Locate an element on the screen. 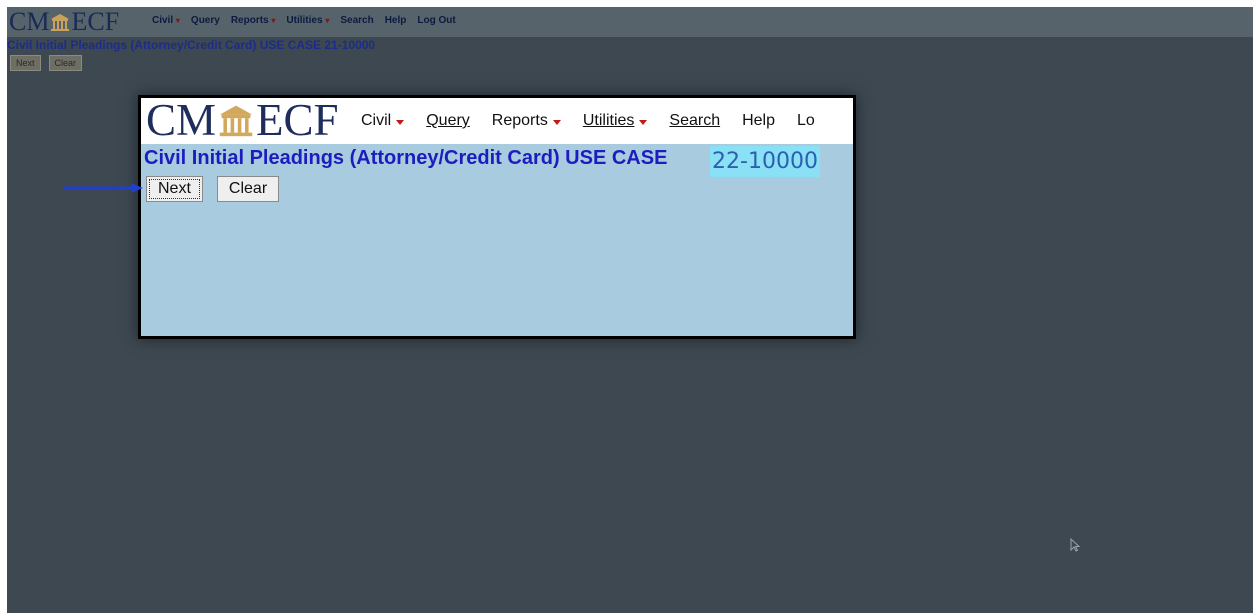 The image size is (1260, 613). logo-right: ECF is located at coordinates (297, 120).